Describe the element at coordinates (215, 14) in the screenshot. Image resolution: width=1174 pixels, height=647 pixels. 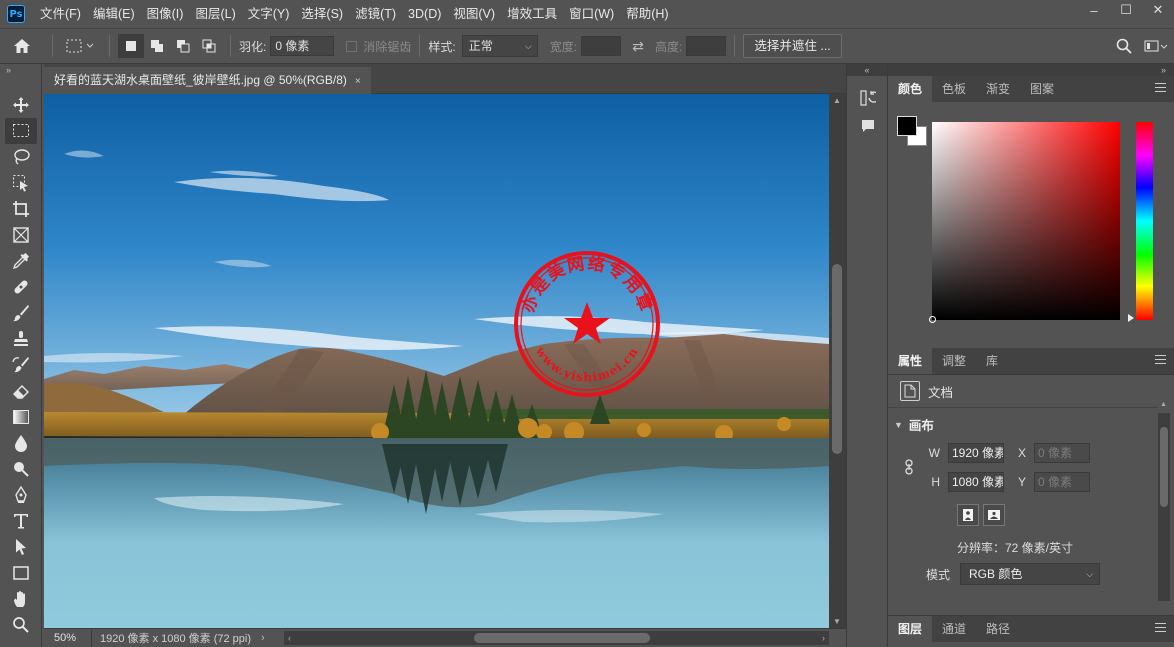
I see `menu-layer: 图层(L)` at that location.